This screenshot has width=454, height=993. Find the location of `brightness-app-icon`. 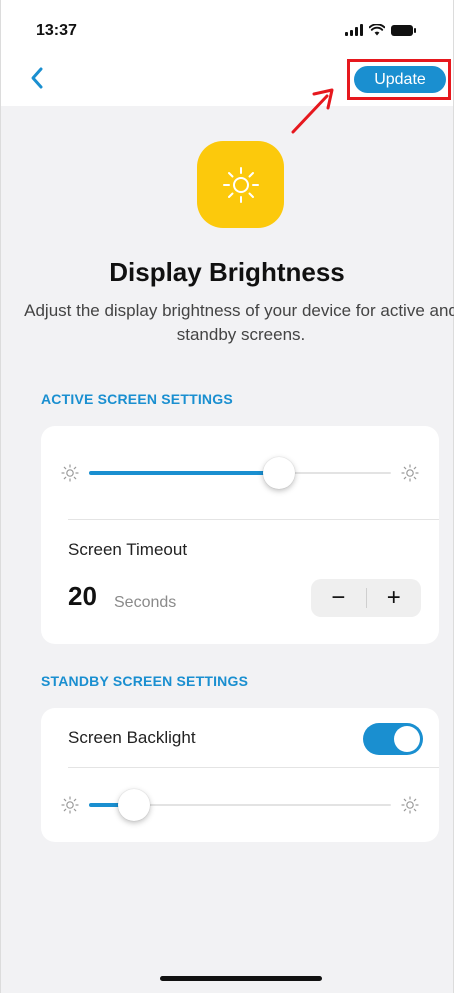

brightness-app-icon is located at coordinates (240, 184).